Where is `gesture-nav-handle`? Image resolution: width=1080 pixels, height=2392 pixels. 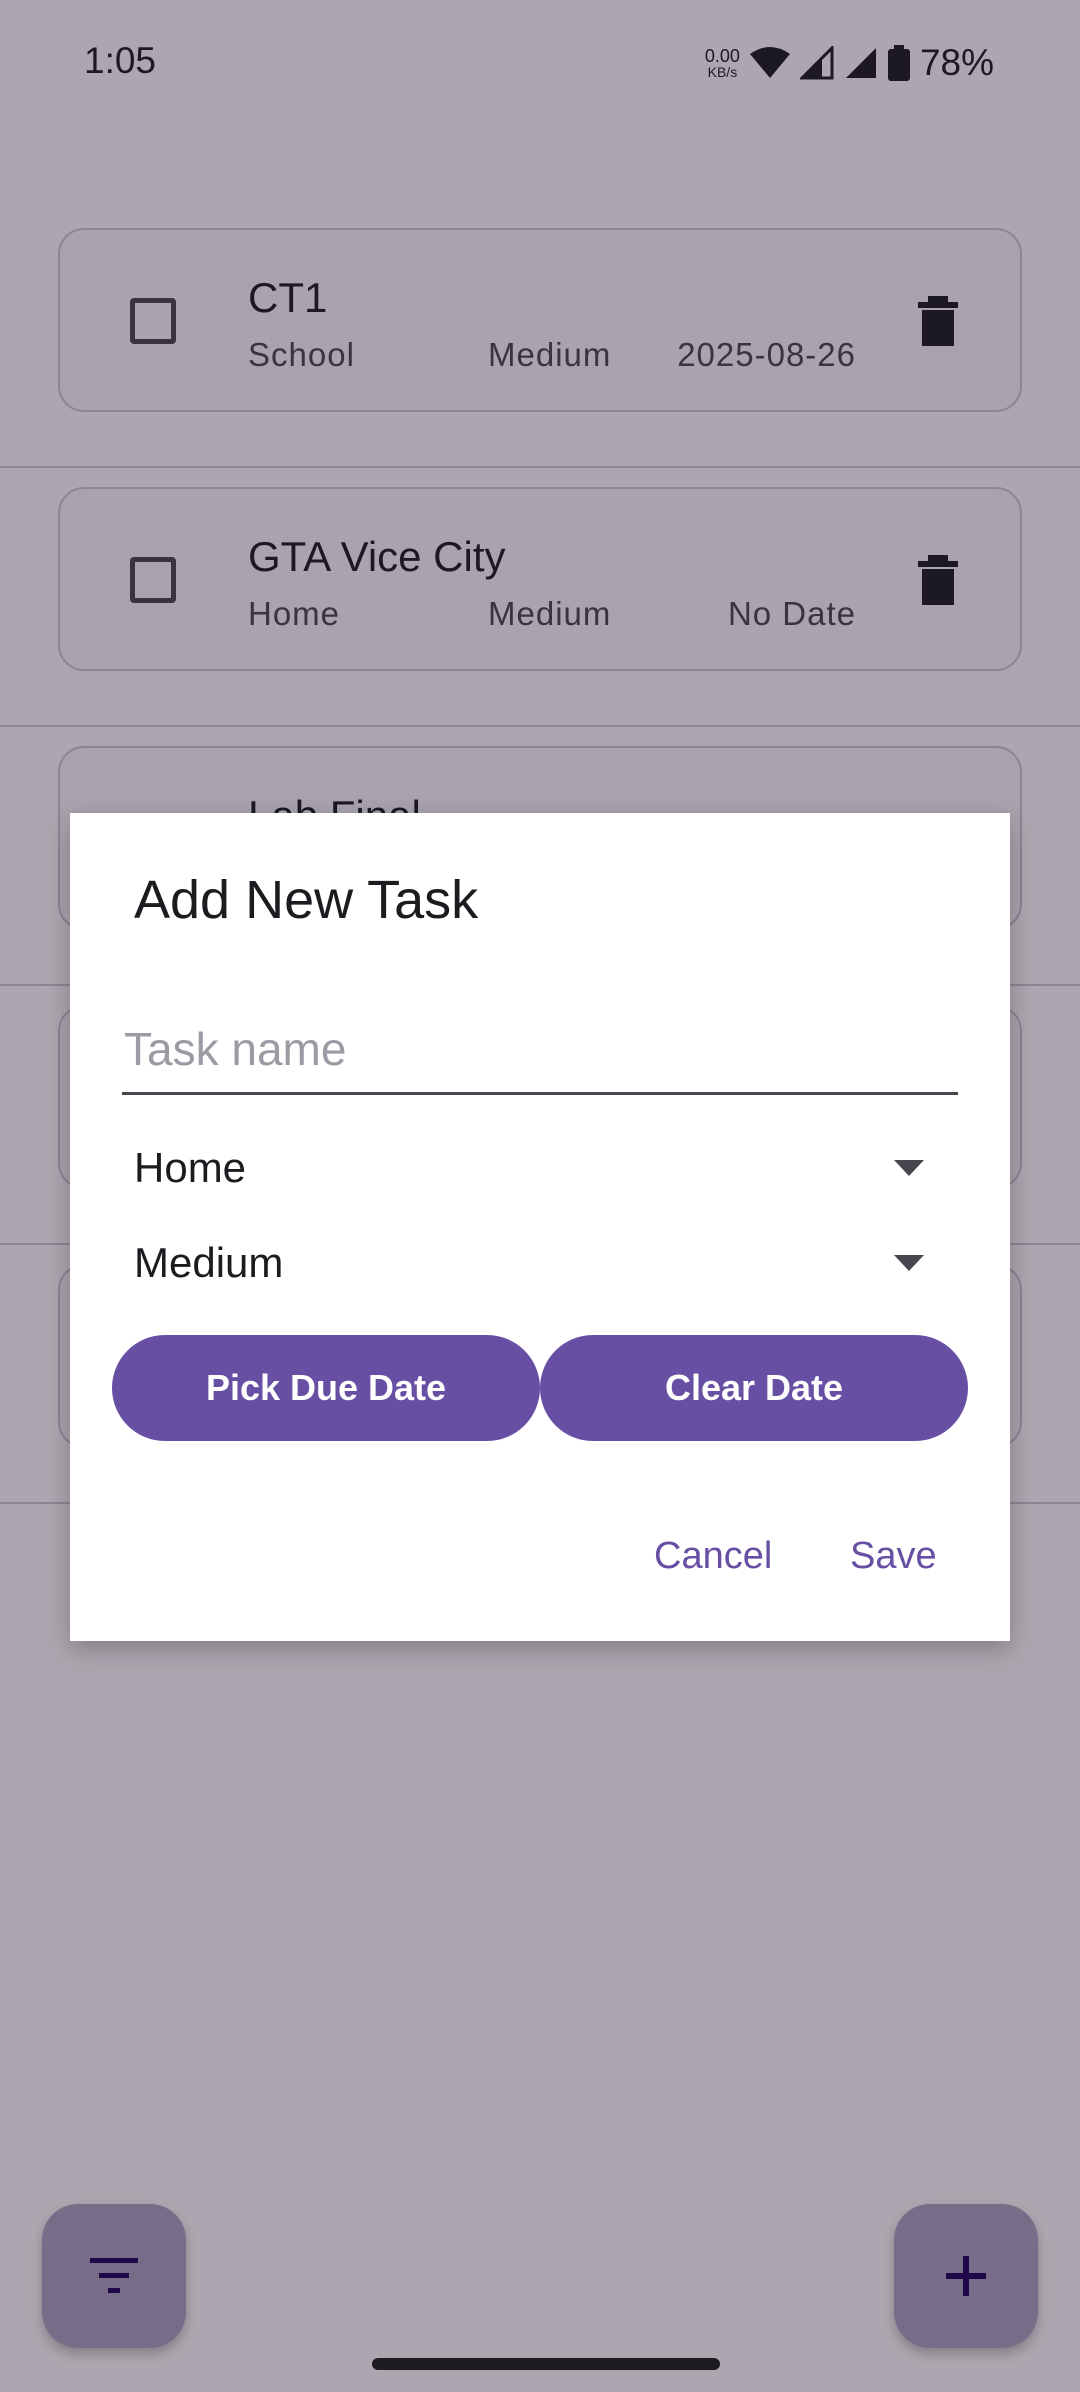
gesture-nav-handle is located at coordinates (546, 2364).